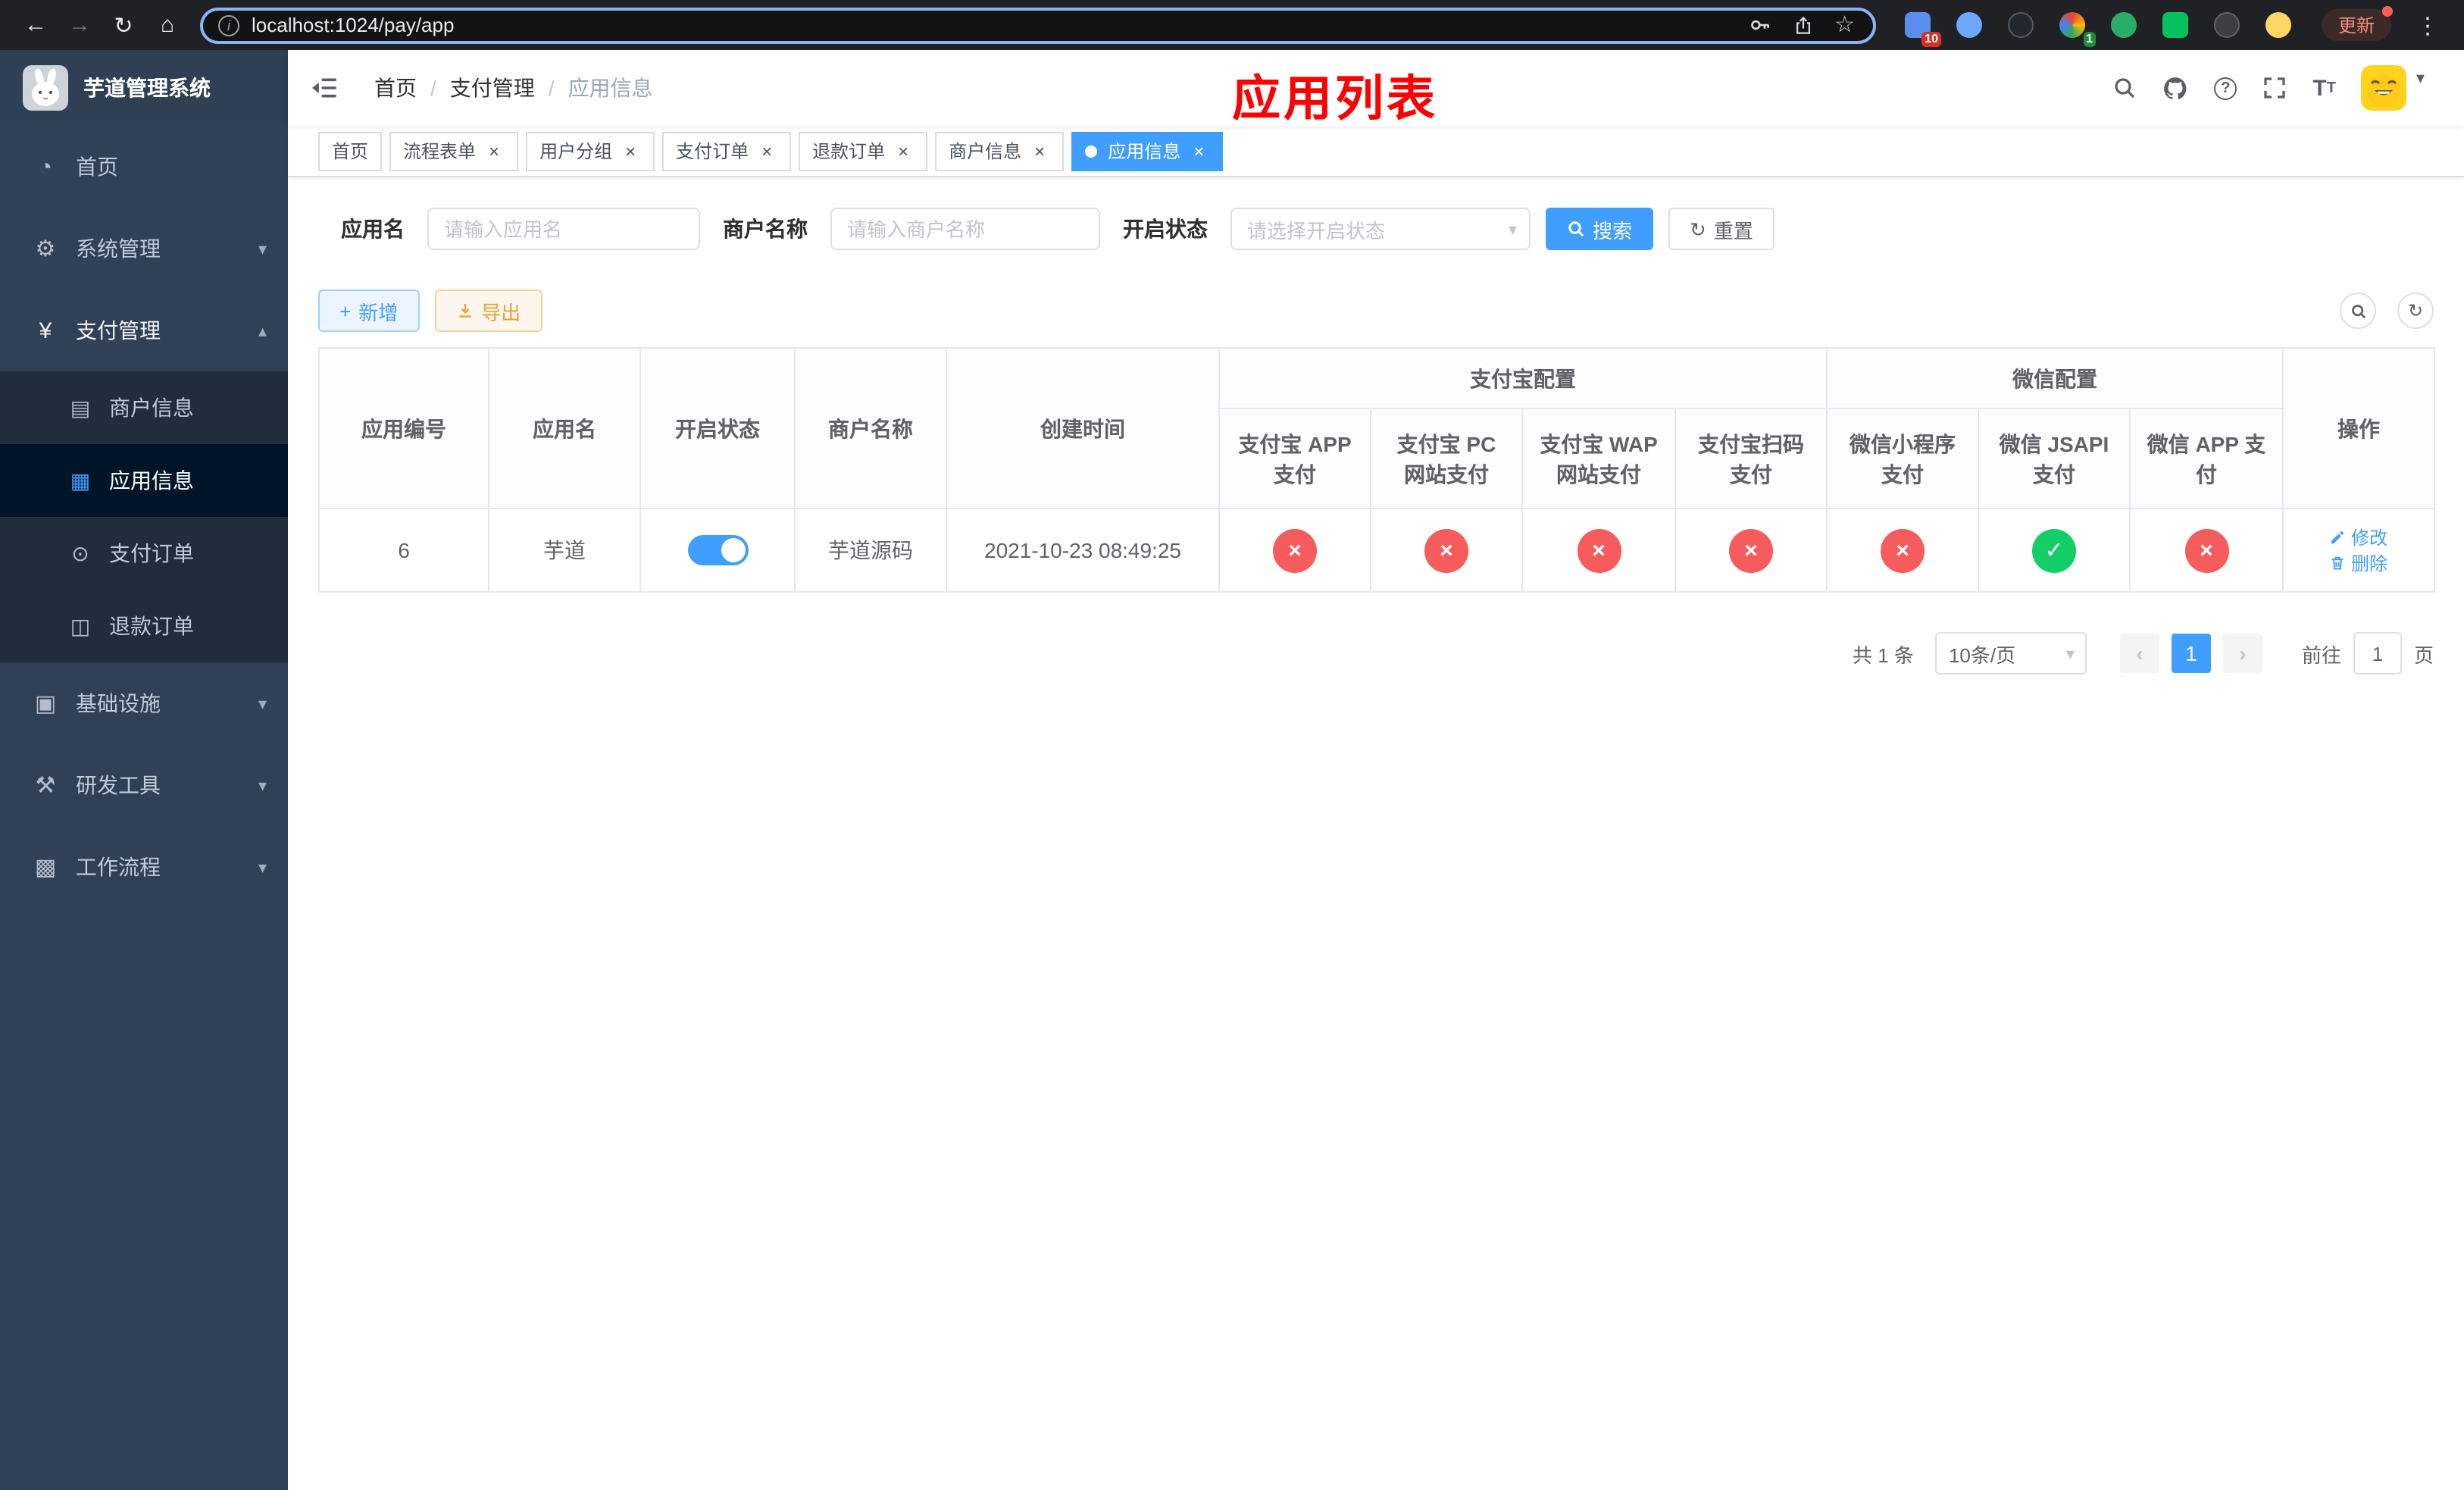 The image size is (2464, 1490). What do you see at coordinates (590, 151) in the screenshot?
I see `tab-user-group: 用户分组 ×` at bounding box center [590, 151].